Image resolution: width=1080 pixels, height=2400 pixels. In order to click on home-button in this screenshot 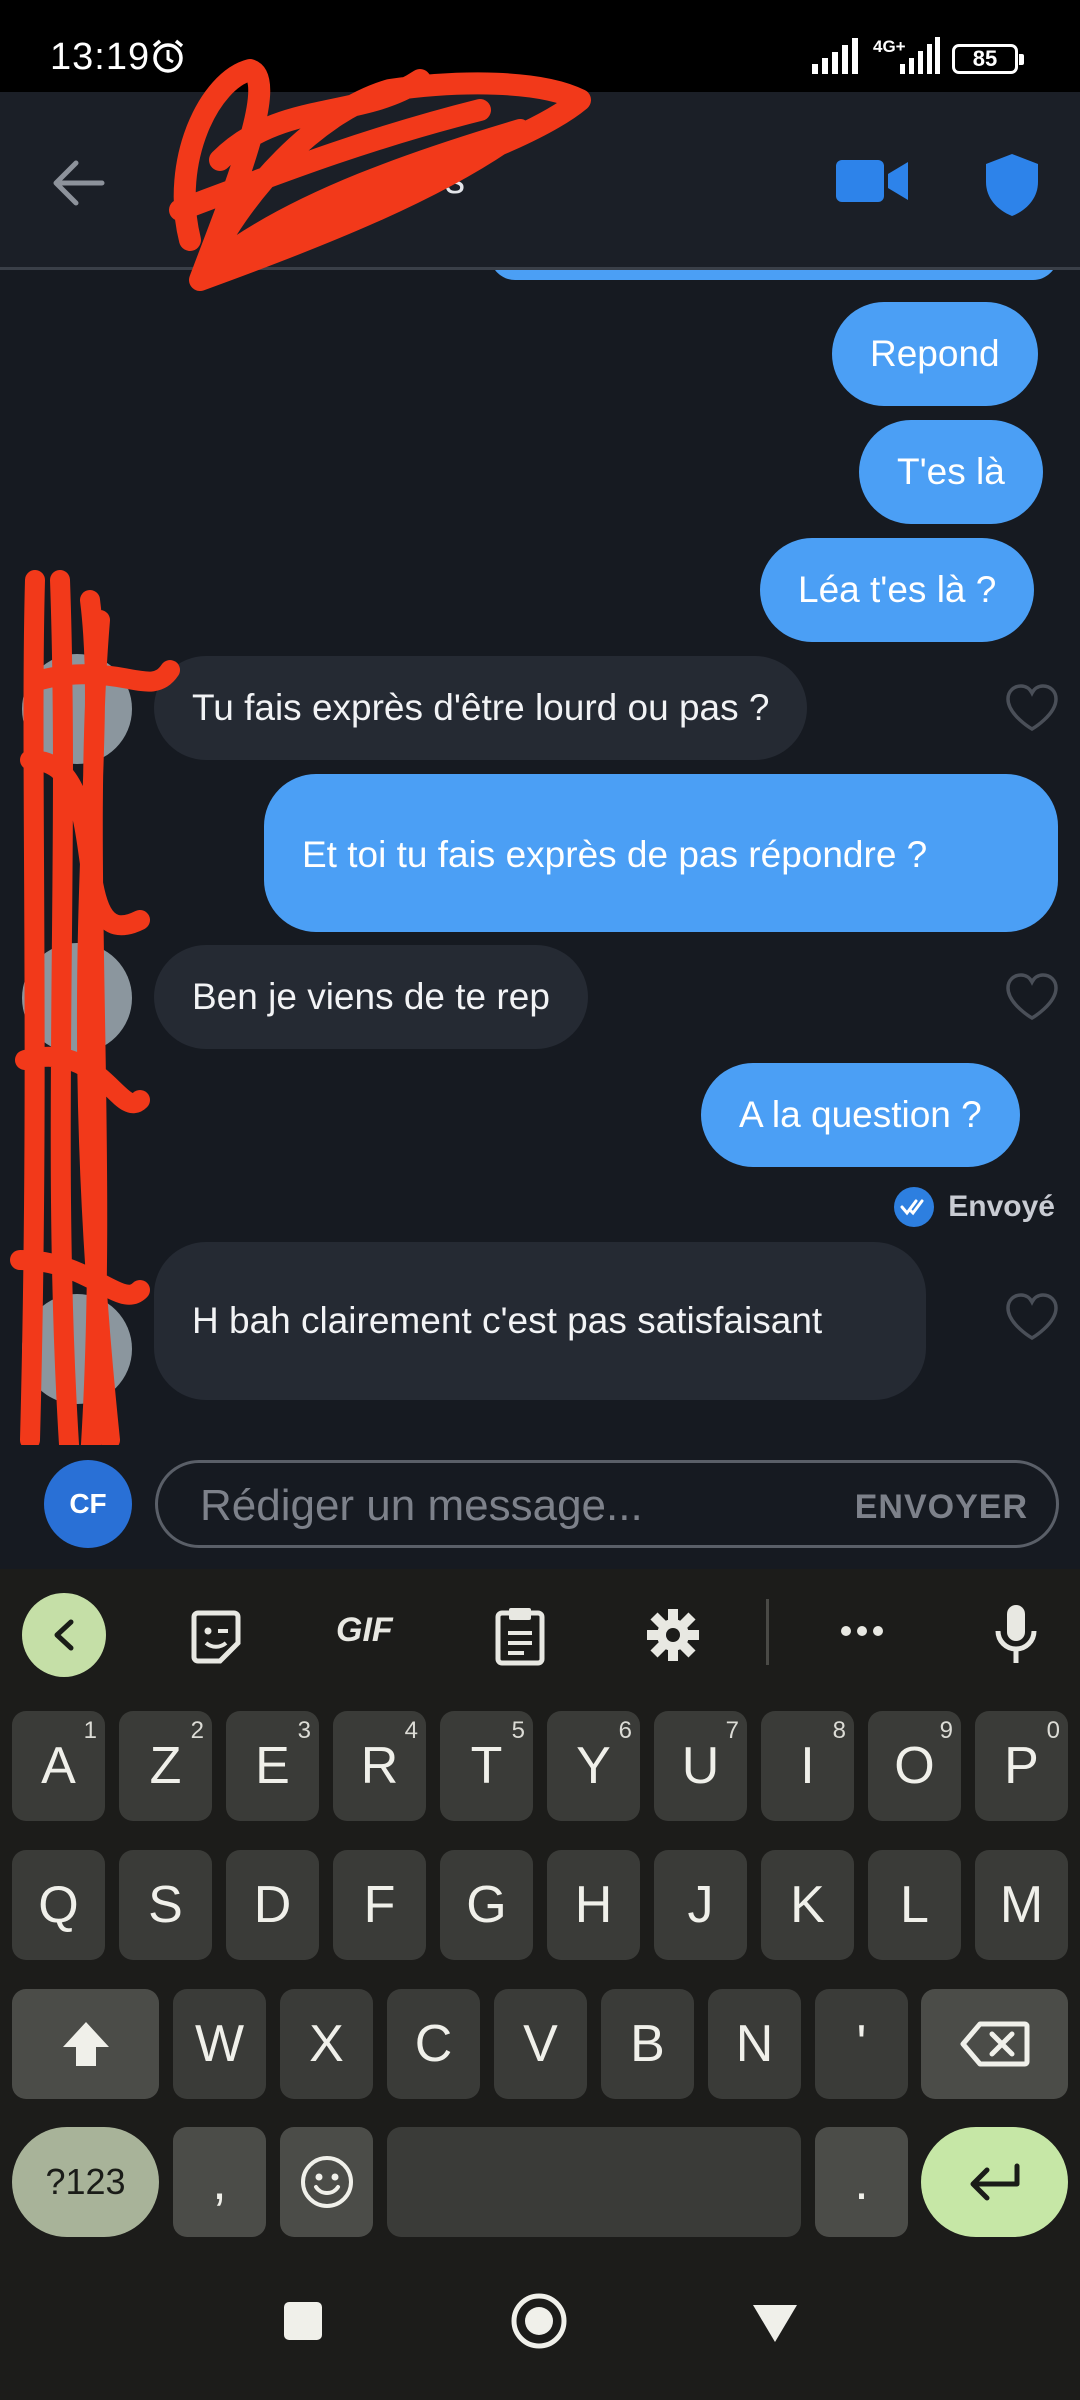, I will do `click(539, 2321)`.